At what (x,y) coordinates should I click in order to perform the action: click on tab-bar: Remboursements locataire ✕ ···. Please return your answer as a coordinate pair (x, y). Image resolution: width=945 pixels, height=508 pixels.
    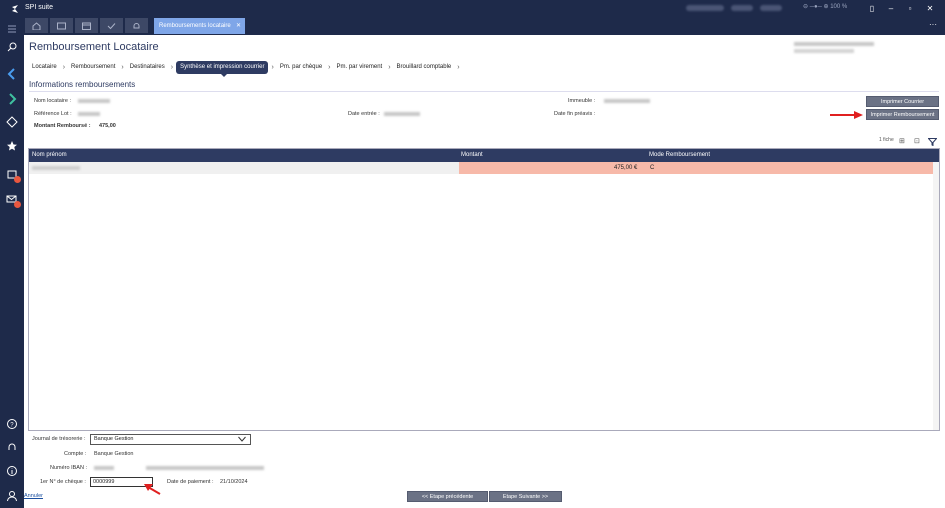
    Looking at the image, I should click on (484, 26).